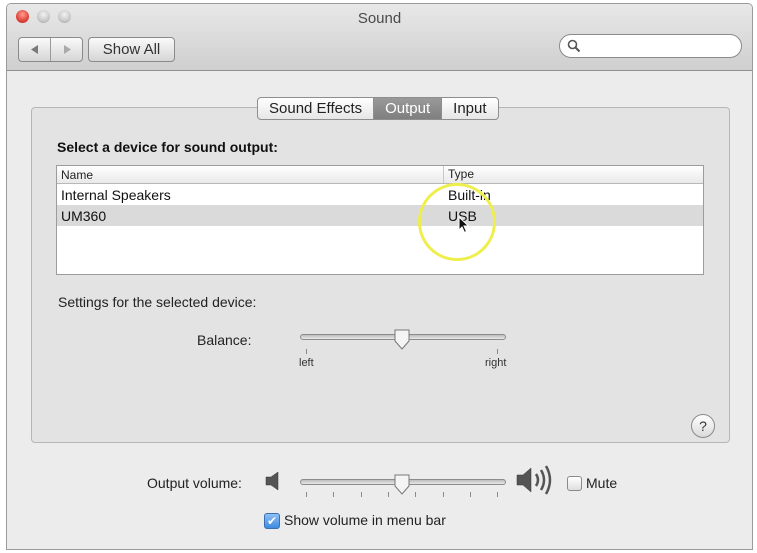  What do you see at coordinates (273, 481) in the screenshot?
I see `speaker-low-icon` at bounding box center [273, 481].